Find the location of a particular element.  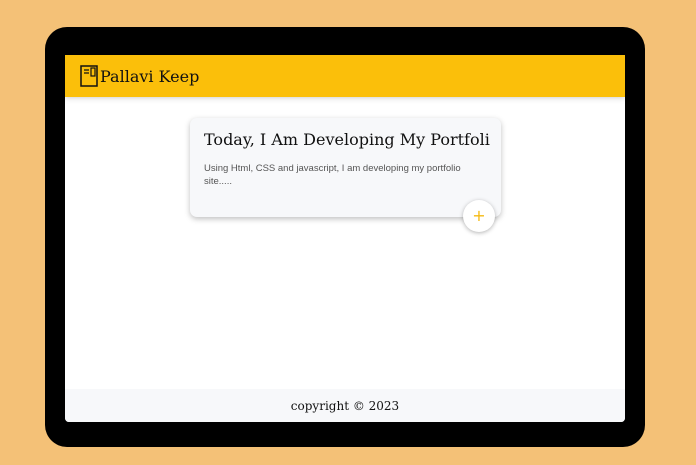

notebook-icon is located at coordinates (89, 76).